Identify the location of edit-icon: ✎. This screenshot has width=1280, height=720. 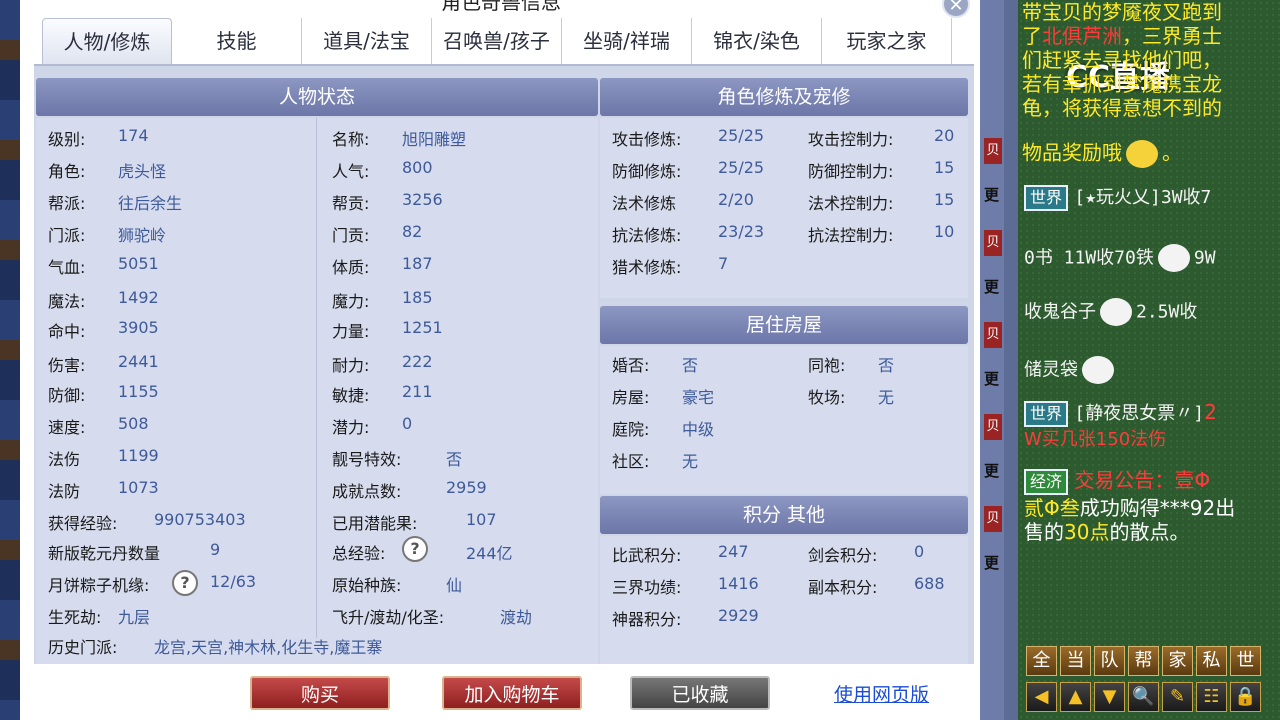
(1177, 697).